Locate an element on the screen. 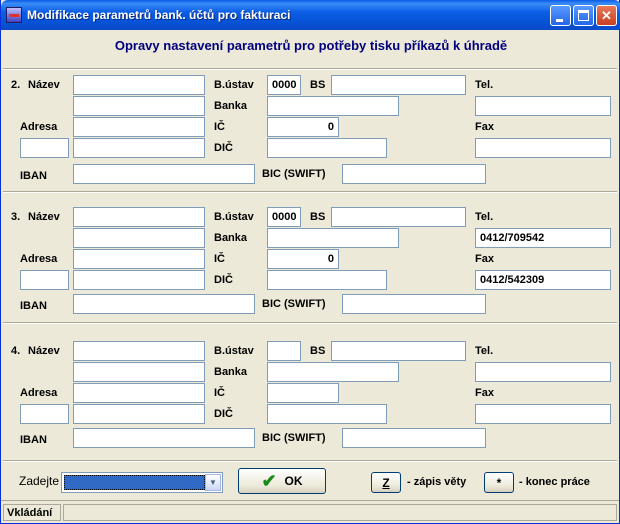  maximize-icon is located at coordinates (583, 15).